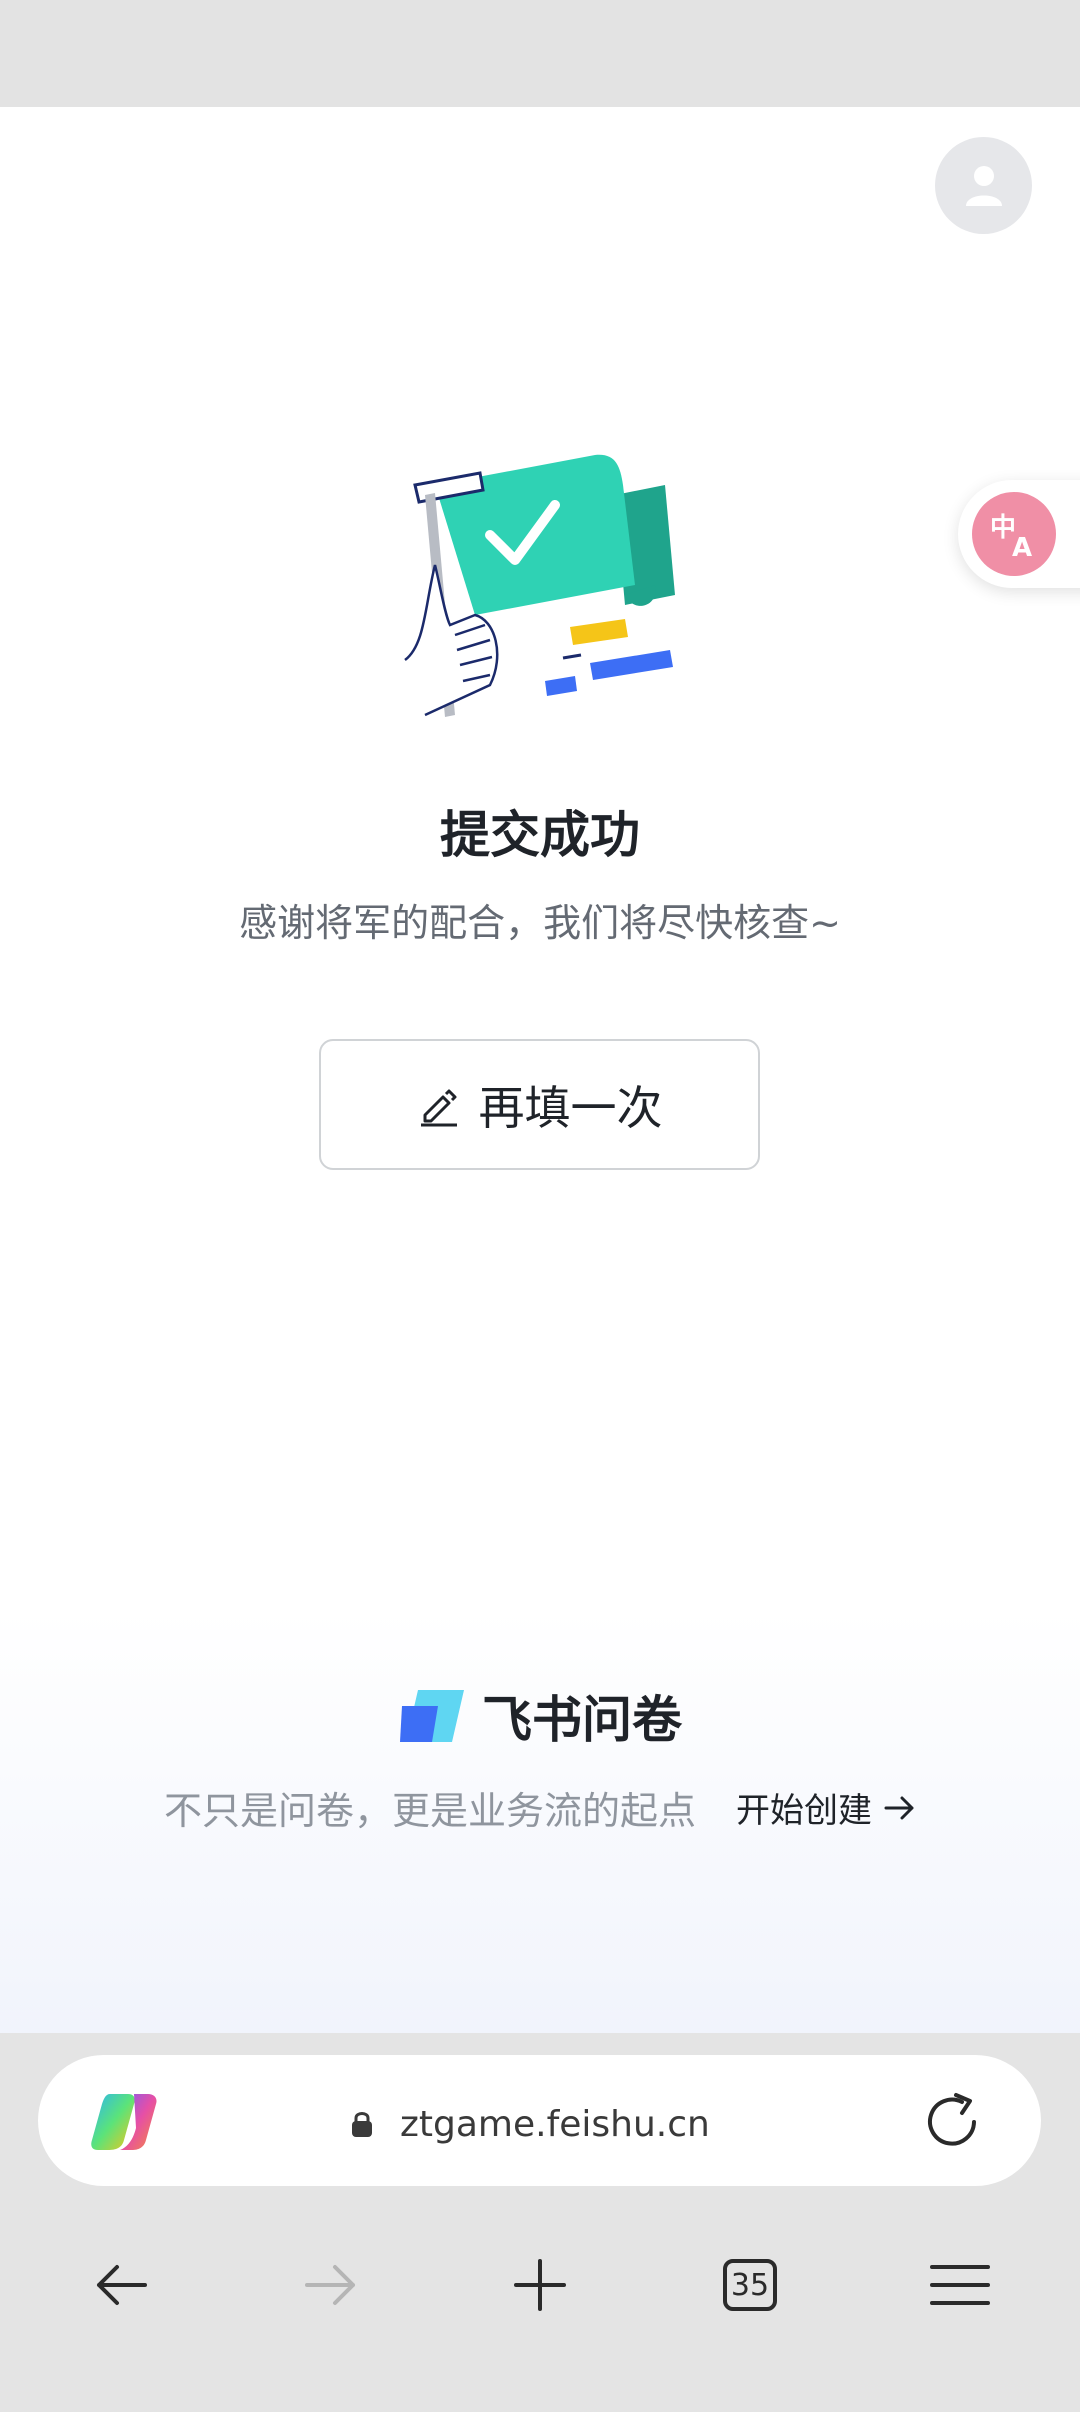 The width and height of the screenshot is (1080, 2412). I want to click on tabs-button: 35, so click(750, 2285).